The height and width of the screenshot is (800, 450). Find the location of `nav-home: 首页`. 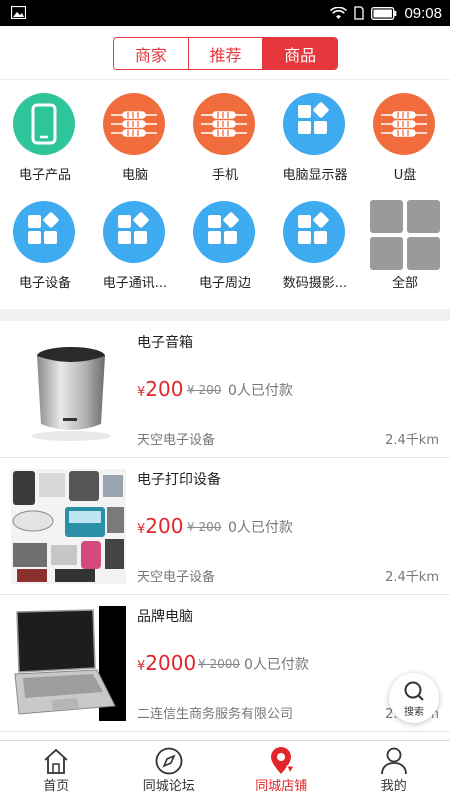

nav-home: 首页 is located at coordinates (56, 770).